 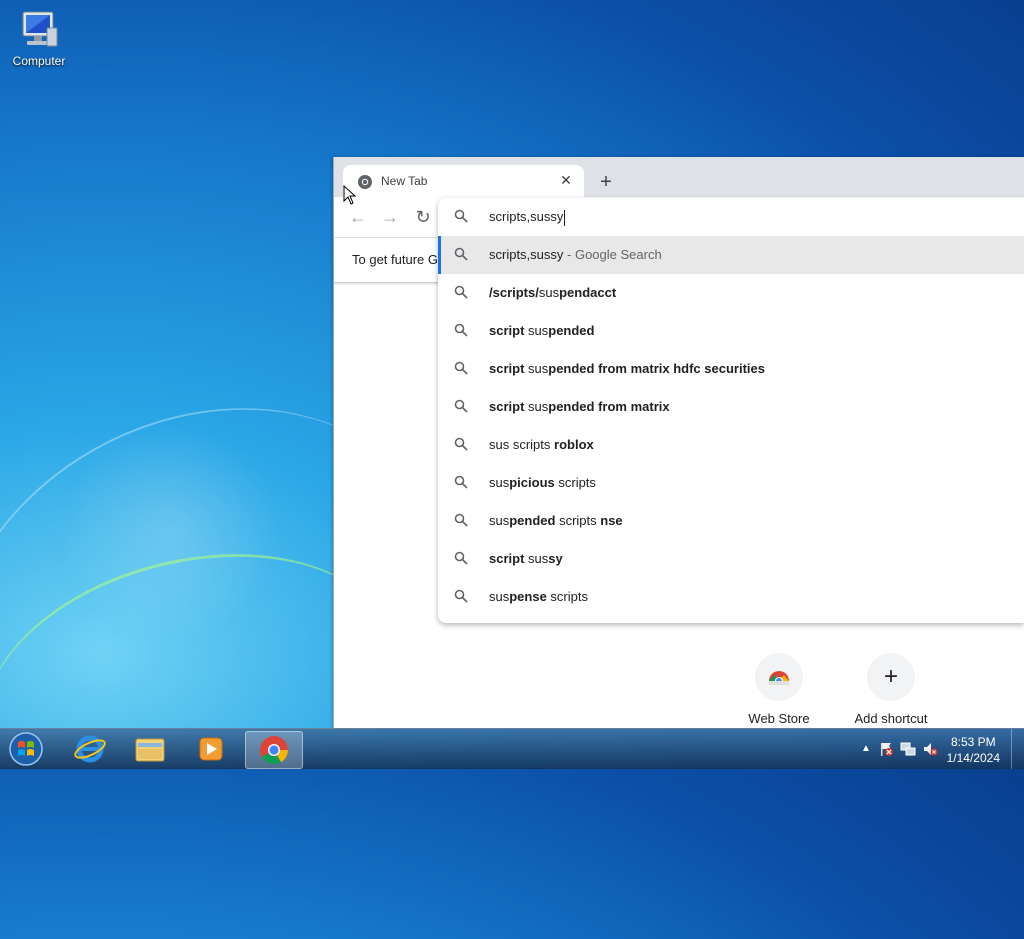 I want to click on omnibox-suggestion: suspense scripts, so click(x=731, y=597).